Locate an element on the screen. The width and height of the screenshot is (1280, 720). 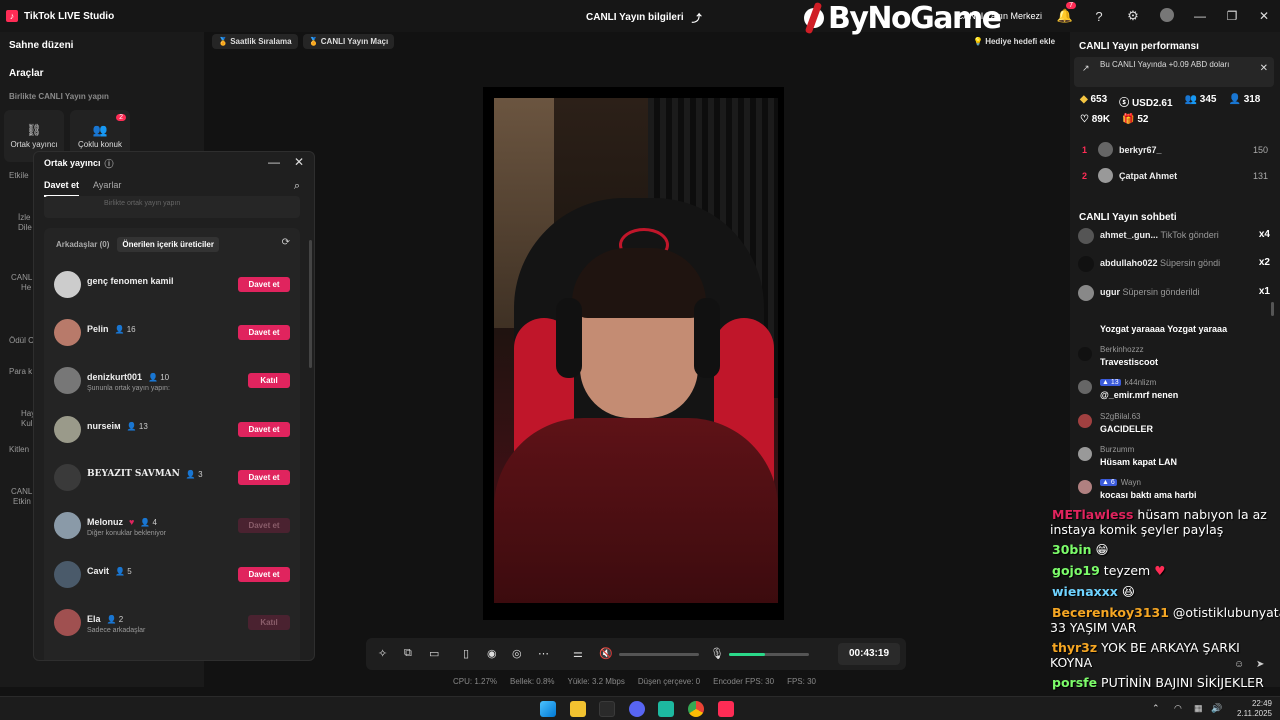
speaker-muted-icon: 🔇 is located at coordinates (606, 653).